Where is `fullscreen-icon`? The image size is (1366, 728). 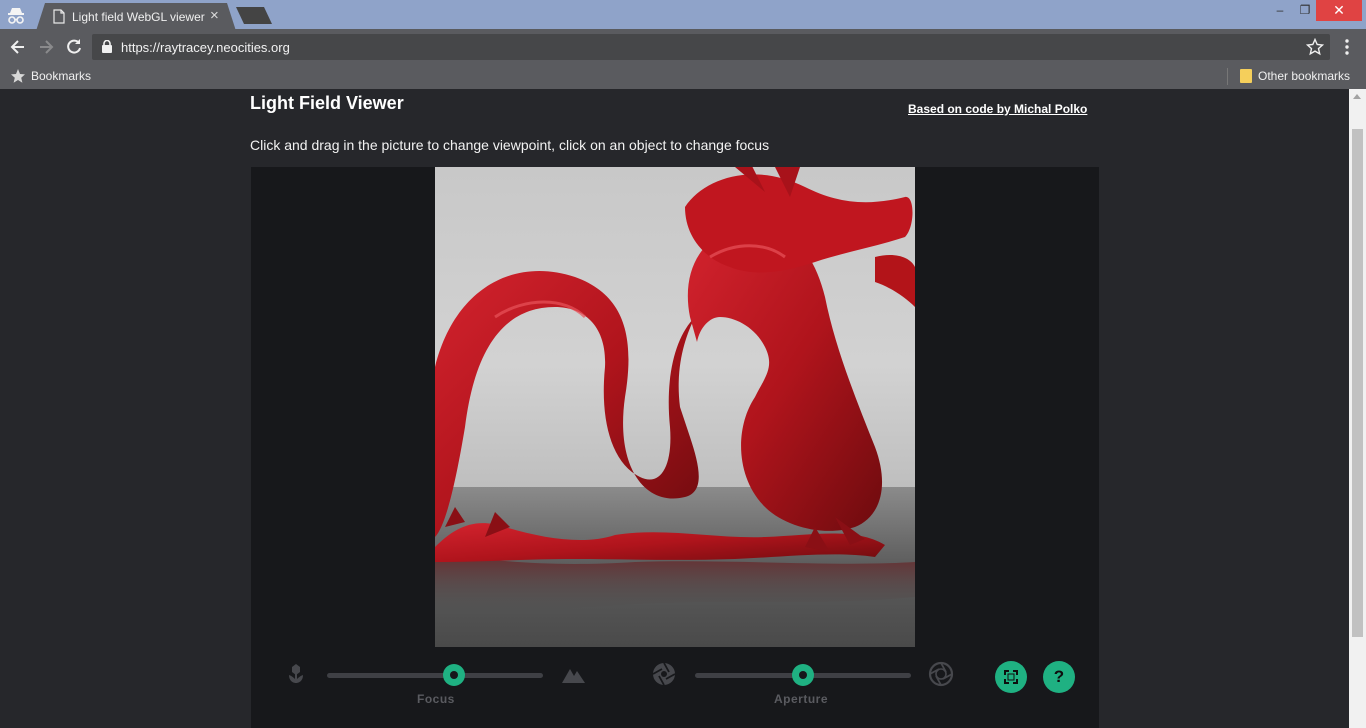 fullscreen-icon is located at coordinates (1011, 677).